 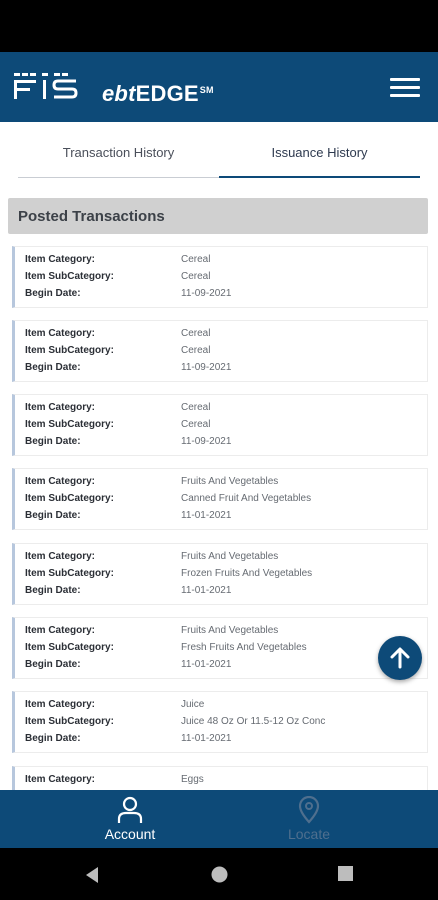 What do you see at coordinates (92, 875) in the screenshot?
I see `back-icon` at bounding box center [92, 875].